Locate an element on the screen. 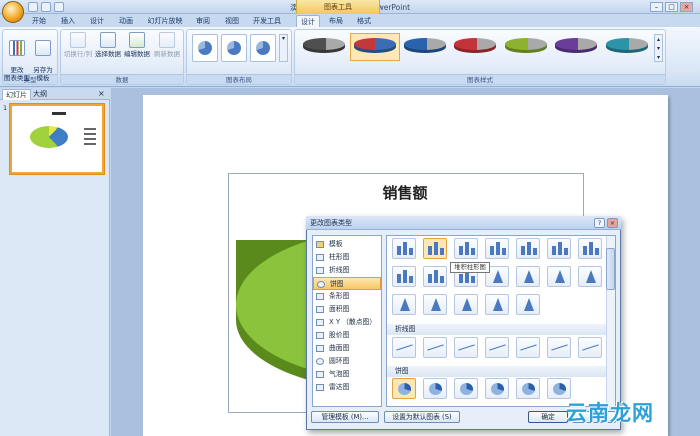  category-stock: 股价图 is located at coordinates (347, 335).